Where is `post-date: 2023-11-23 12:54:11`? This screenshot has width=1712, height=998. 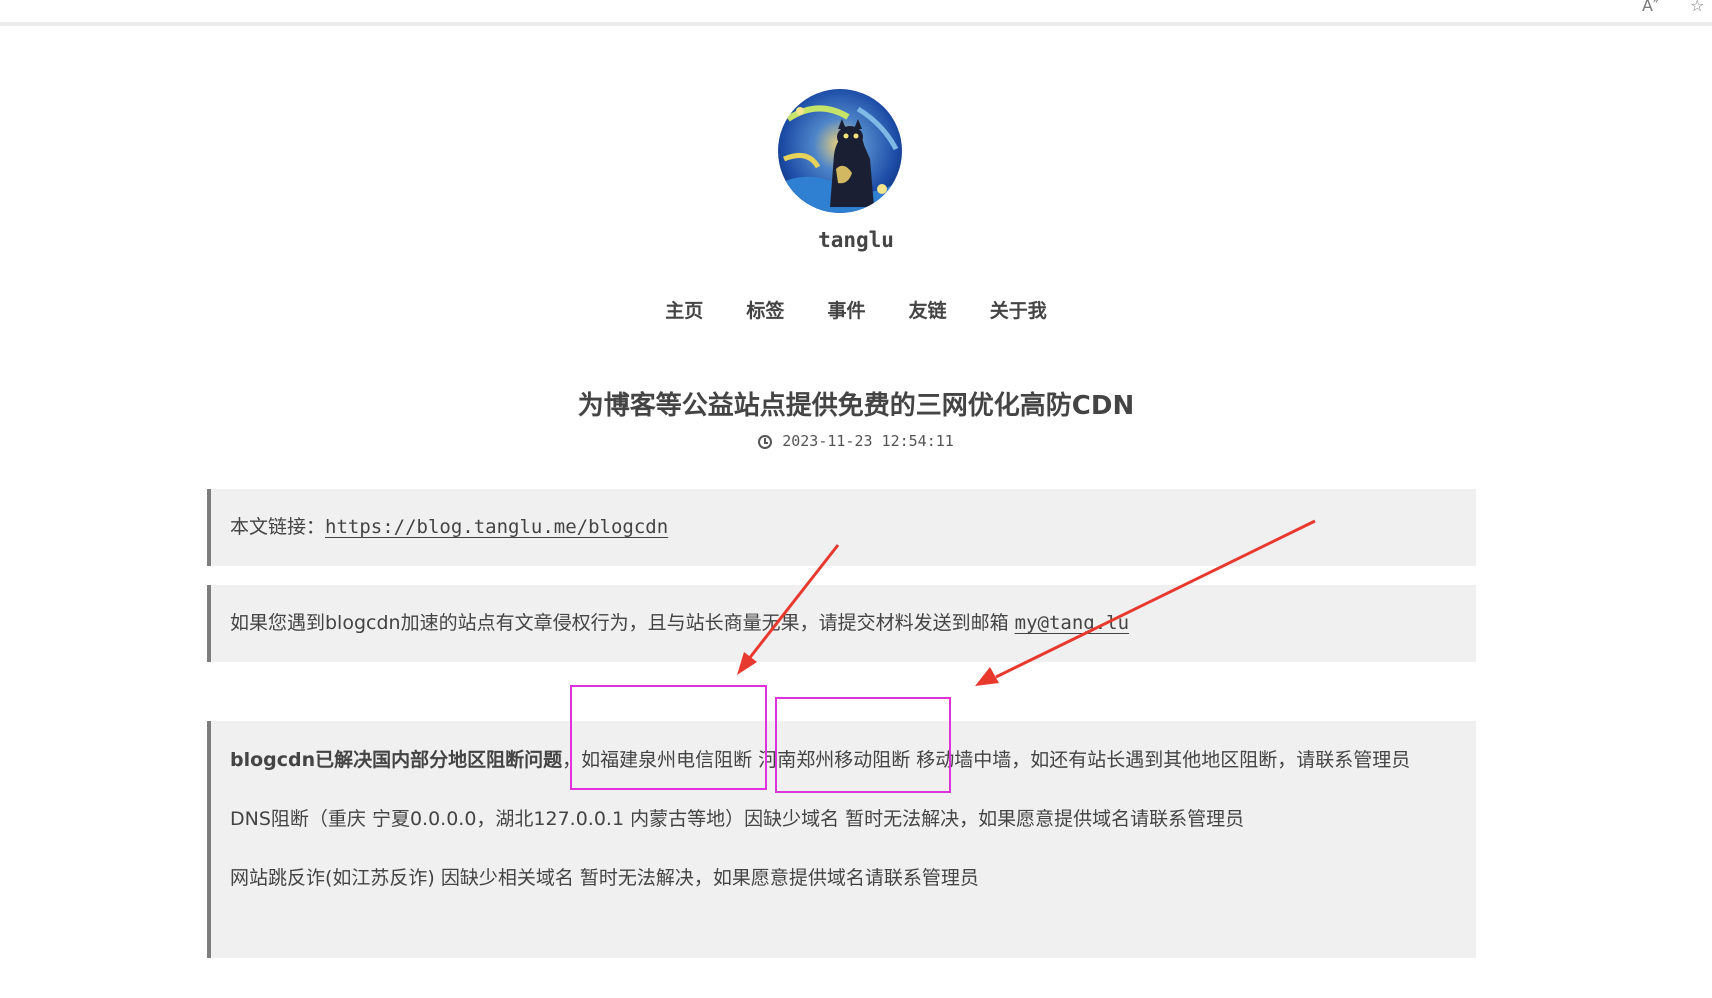 post-date: 2023-11-23 12:54:11 is located at coordinates (856, 441).